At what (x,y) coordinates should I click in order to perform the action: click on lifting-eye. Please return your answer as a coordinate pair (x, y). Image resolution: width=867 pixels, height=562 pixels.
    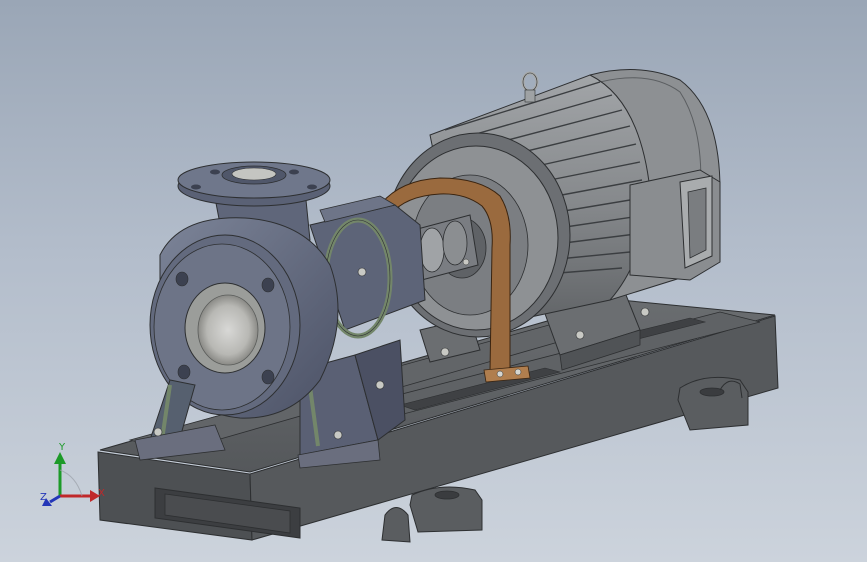
    Looking at the image, I should click on (530, 87).